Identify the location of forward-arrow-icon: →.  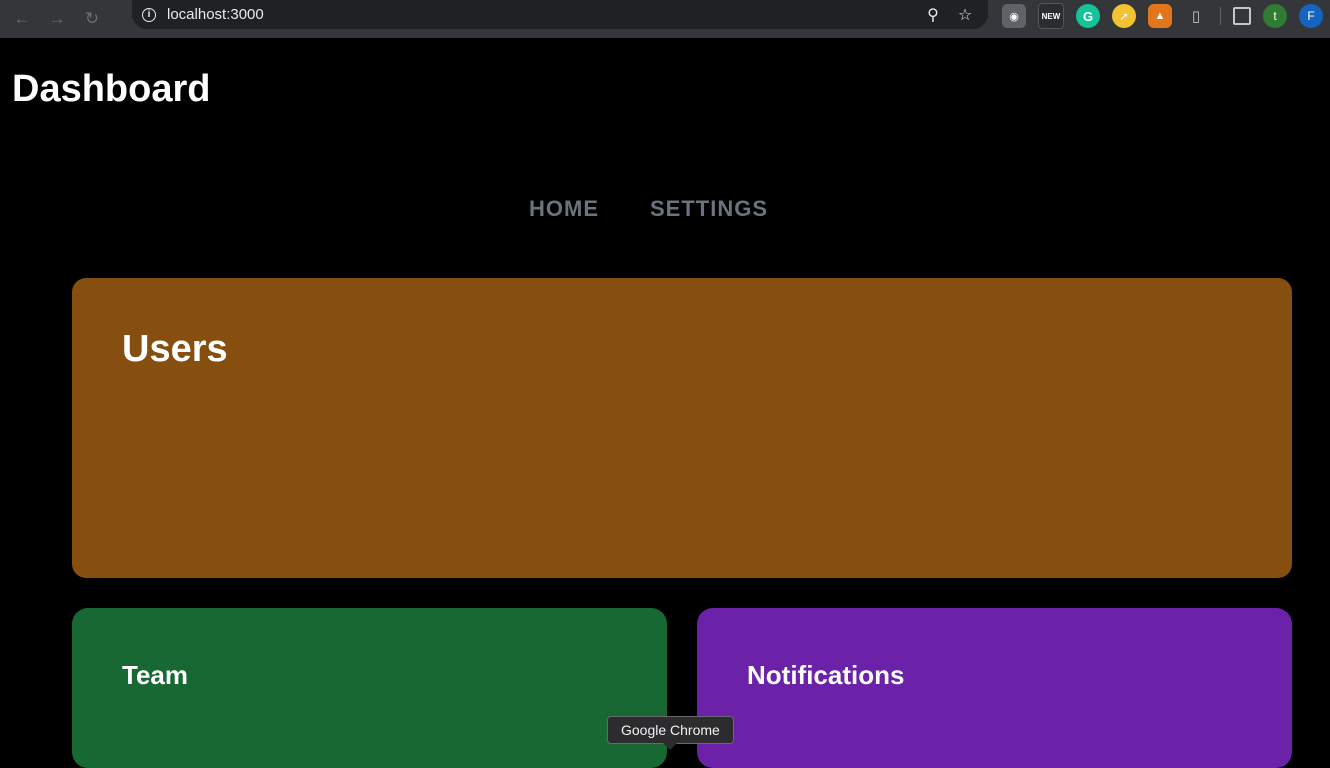
(57, 19).